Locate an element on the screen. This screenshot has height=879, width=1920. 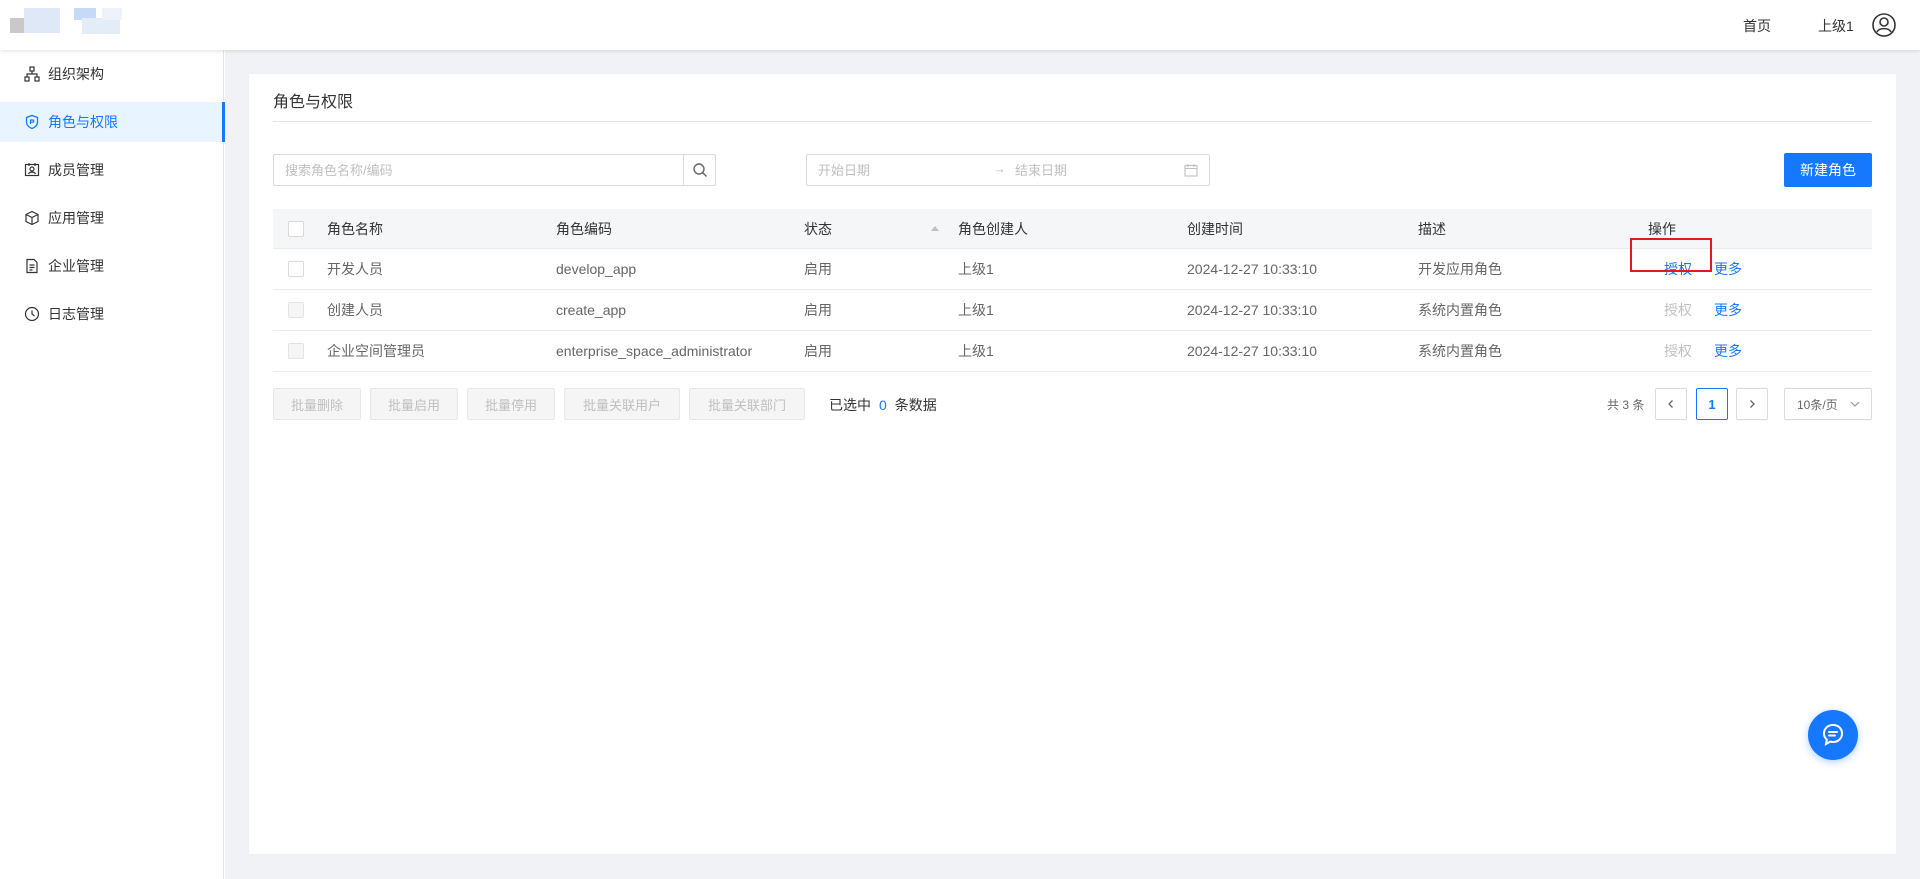
search-icon is located at coordinates (699, 170).